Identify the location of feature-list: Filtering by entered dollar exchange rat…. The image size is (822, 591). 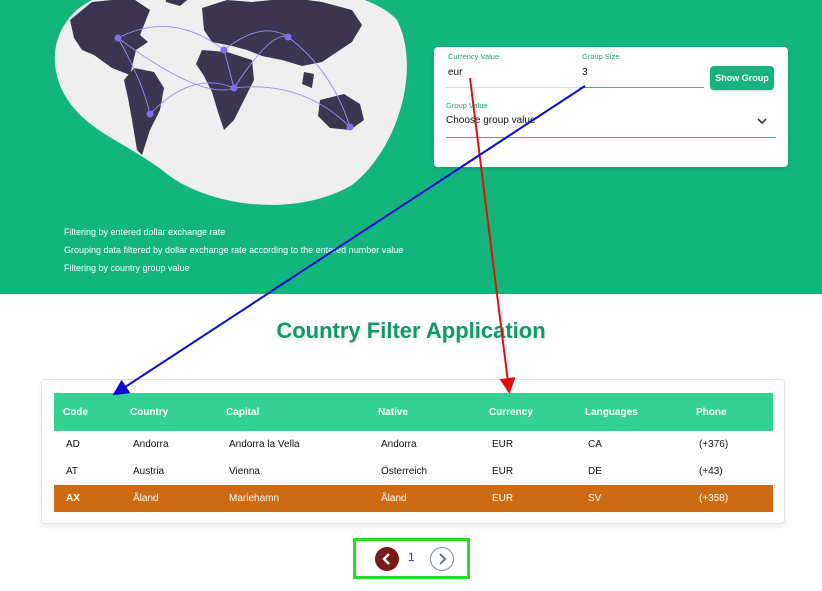
(233, 250).